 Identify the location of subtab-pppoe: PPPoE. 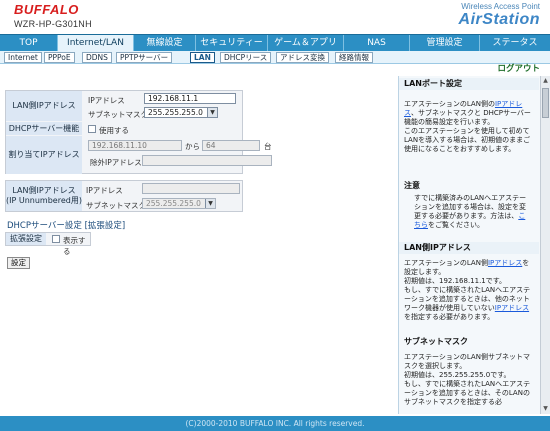
(59, 57).